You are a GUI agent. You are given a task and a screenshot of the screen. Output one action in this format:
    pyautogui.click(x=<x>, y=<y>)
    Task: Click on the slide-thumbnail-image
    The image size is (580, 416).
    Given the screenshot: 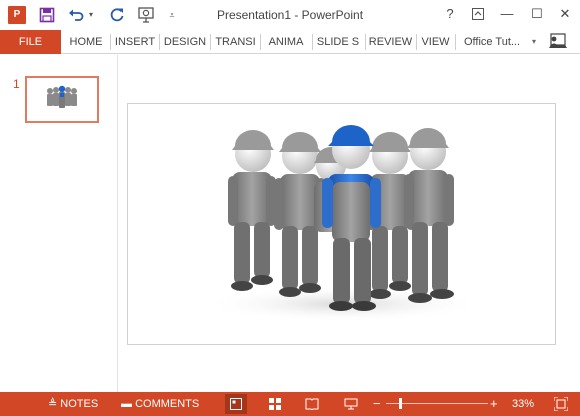 What is the action you would take?
    pyautogui.click(x=62, y=96)
    